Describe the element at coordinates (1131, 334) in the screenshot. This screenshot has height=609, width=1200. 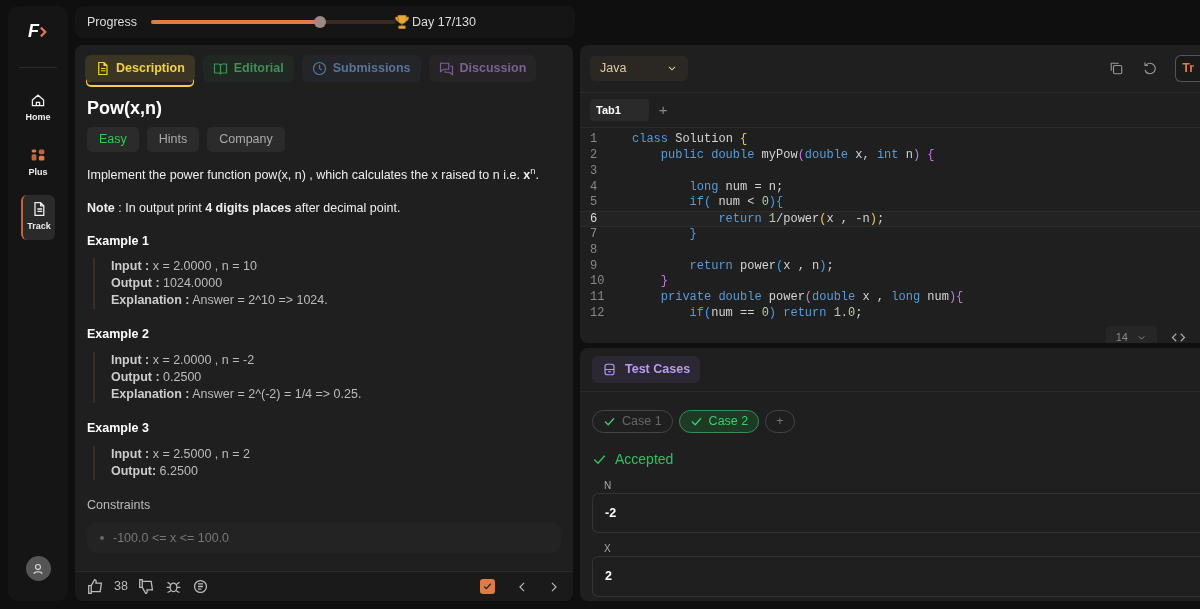
I see `font-size-dropdown: 14` at that location.